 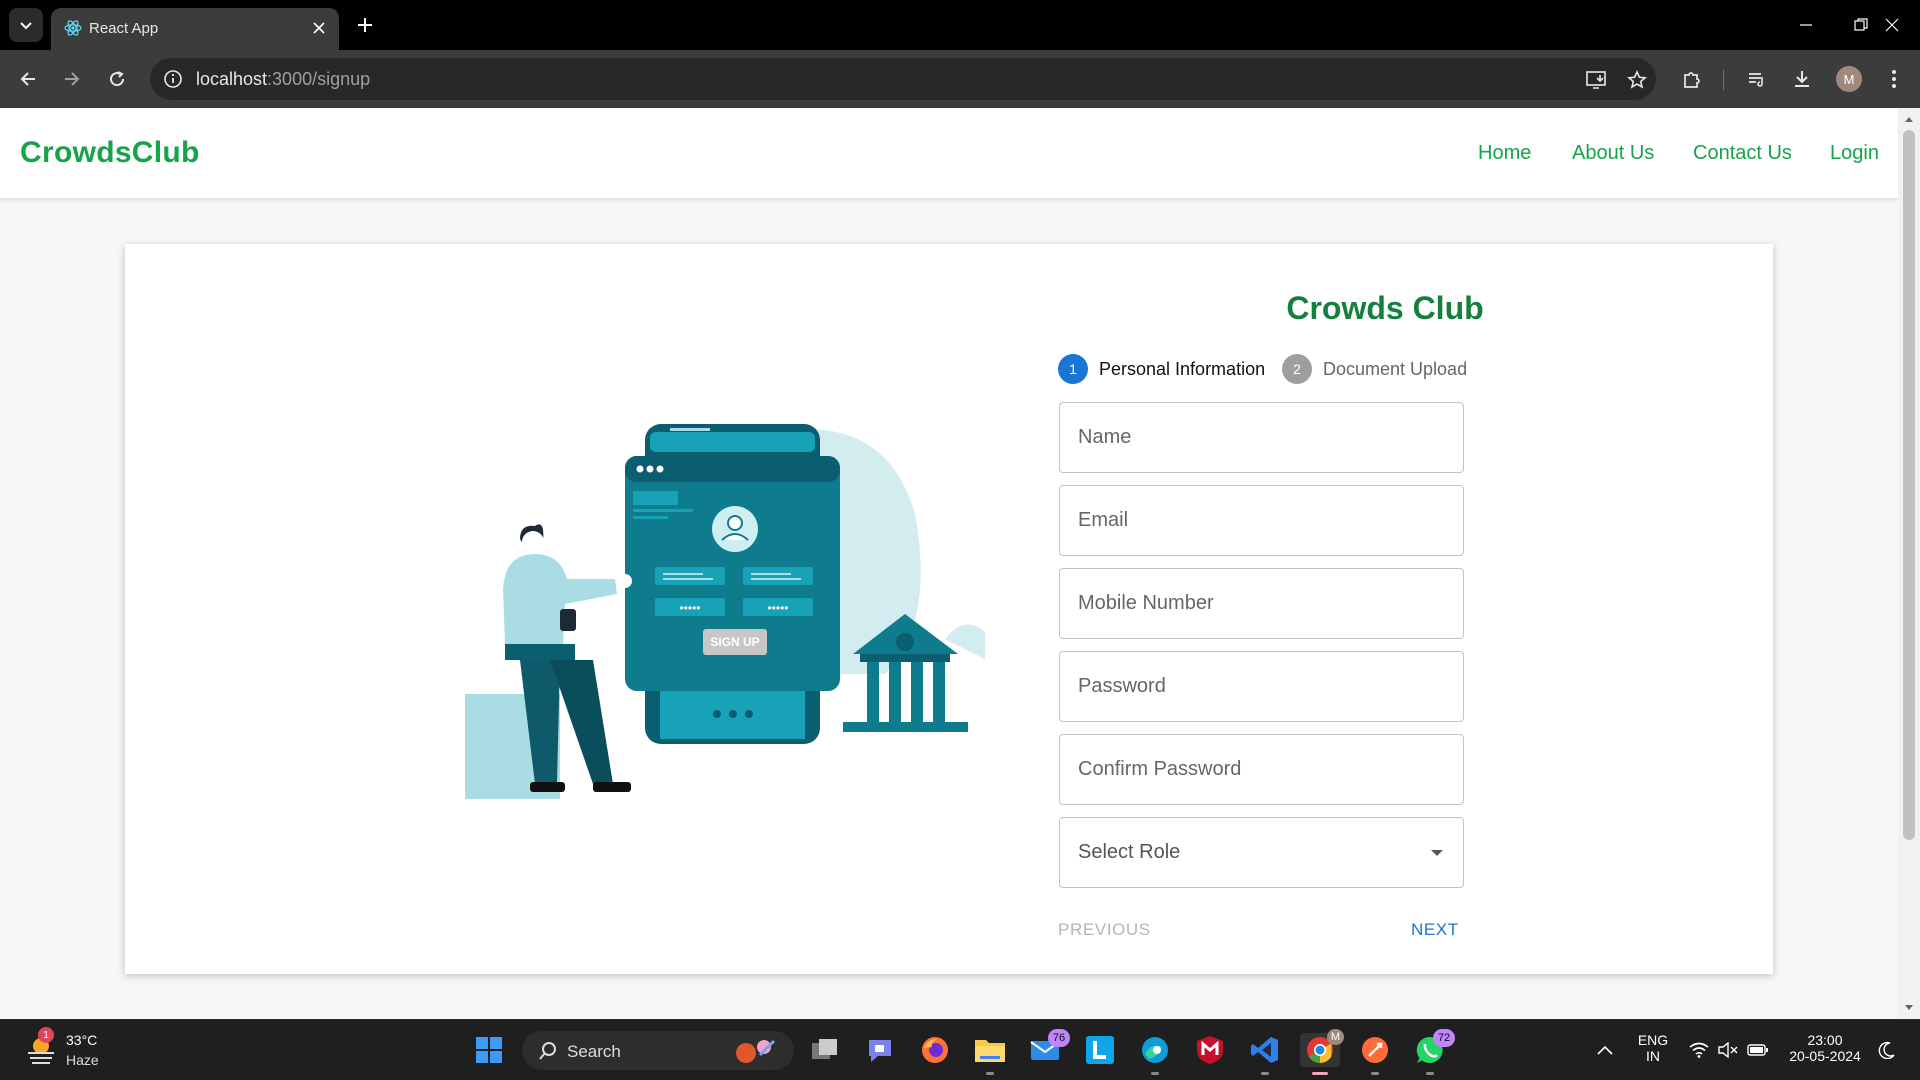 I want to click on moon-icon, so click(x=1886, y=1050).